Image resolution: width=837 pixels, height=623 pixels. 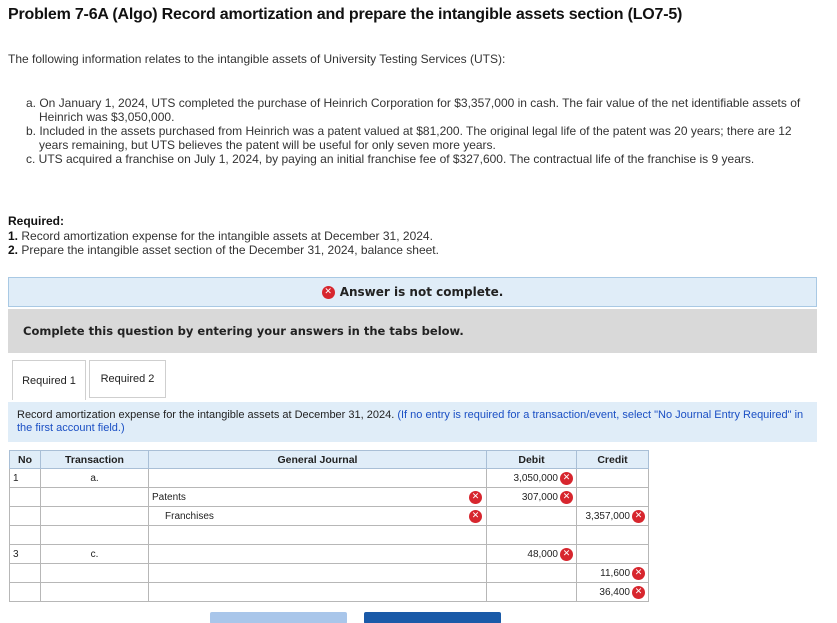 I want to click on prev-button, so click(x=278, y=617).